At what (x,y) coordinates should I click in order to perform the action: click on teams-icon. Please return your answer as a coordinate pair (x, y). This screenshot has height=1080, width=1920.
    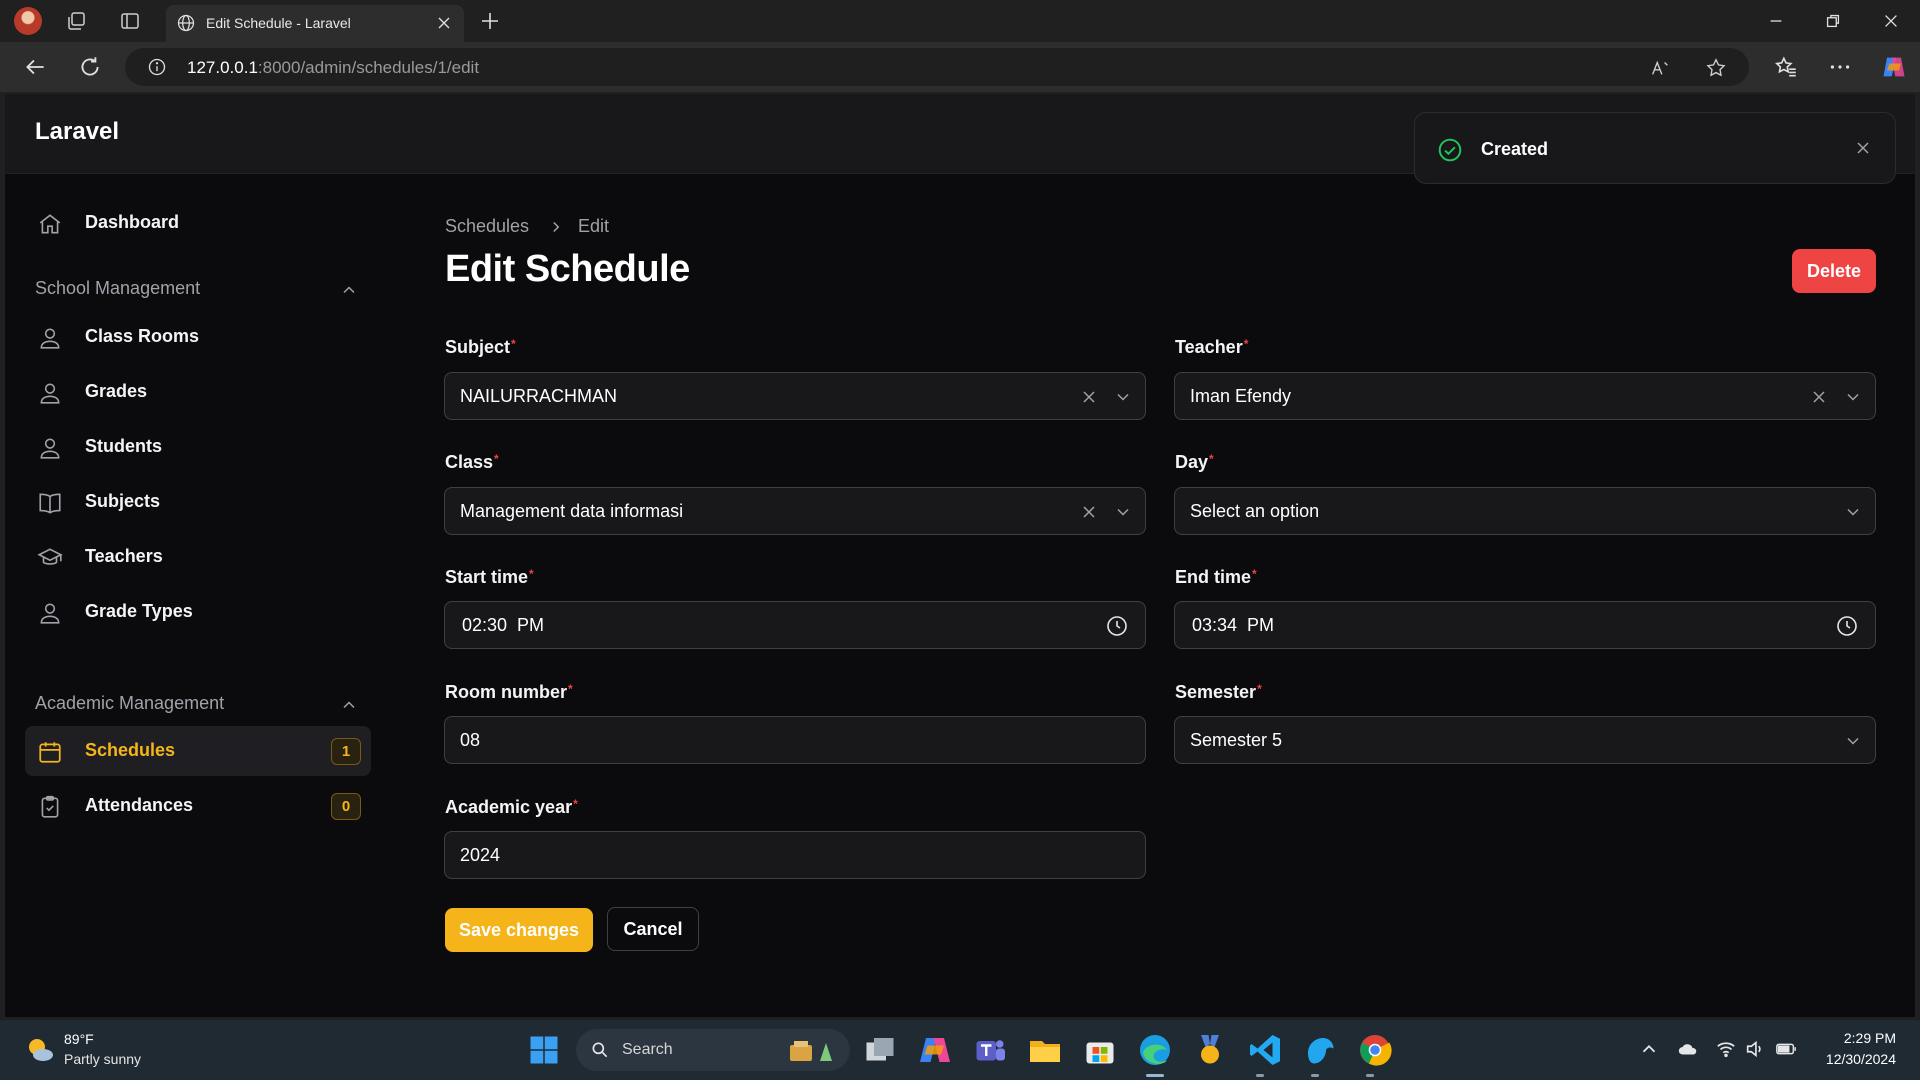
    Looking at the image, I should click on (990, 1050).